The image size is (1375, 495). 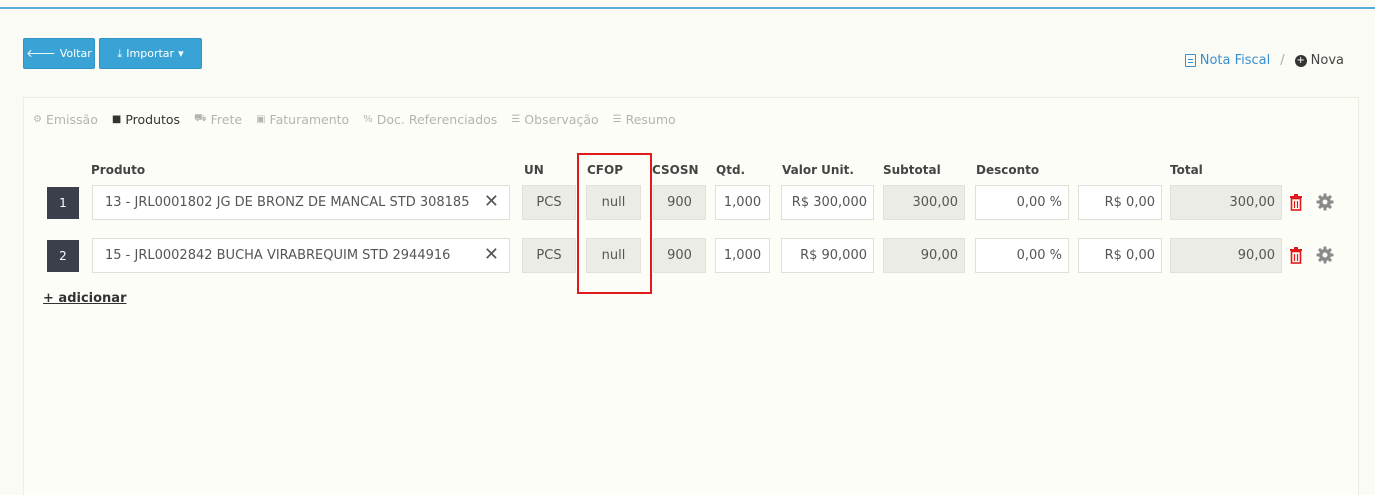 I want to click on tab-emissao: ⚙ Emissão, so click(x=65, y=119).